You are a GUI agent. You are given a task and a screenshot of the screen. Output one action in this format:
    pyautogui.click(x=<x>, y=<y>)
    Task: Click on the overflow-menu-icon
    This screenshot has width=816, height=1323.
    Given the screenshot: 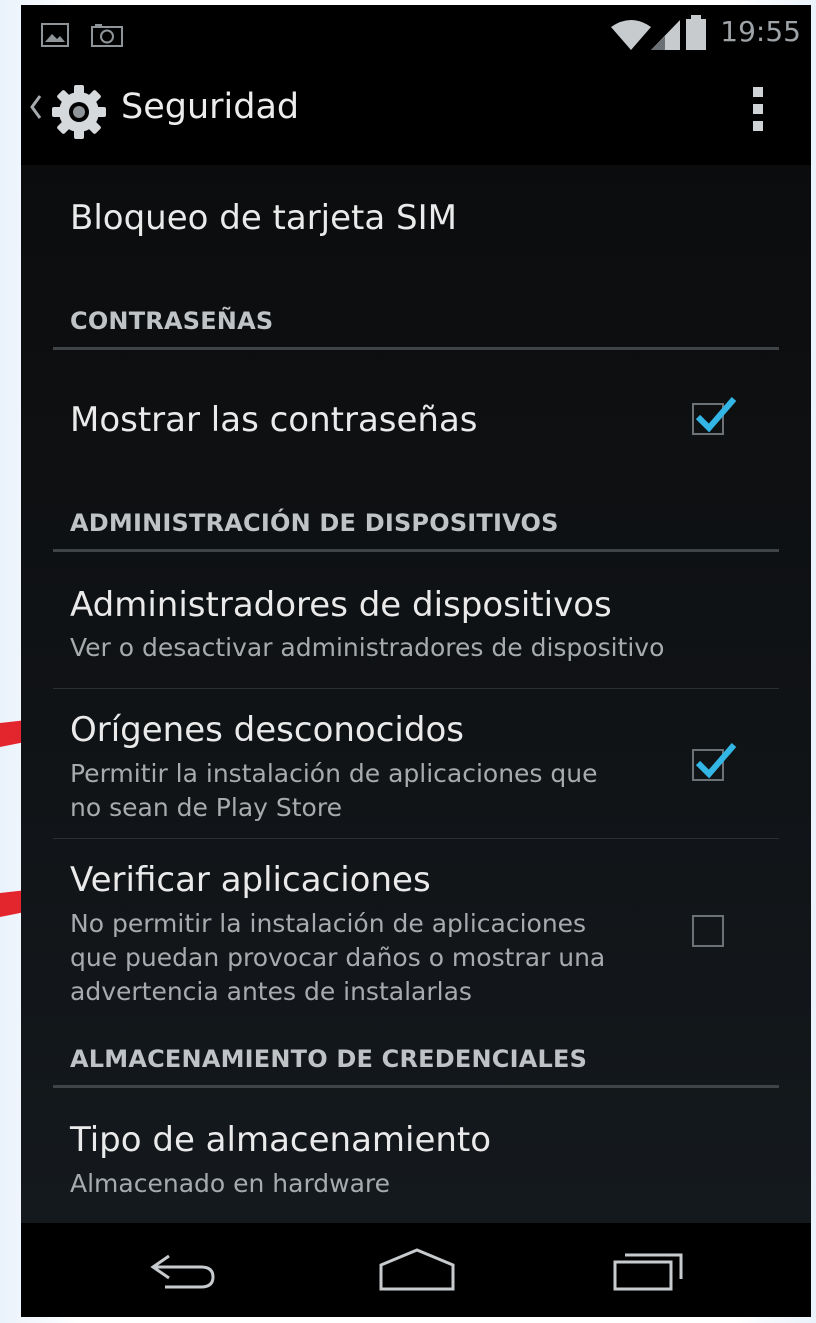 What is the action you would take?
    pyautogui.click(x=758, y=111)
    